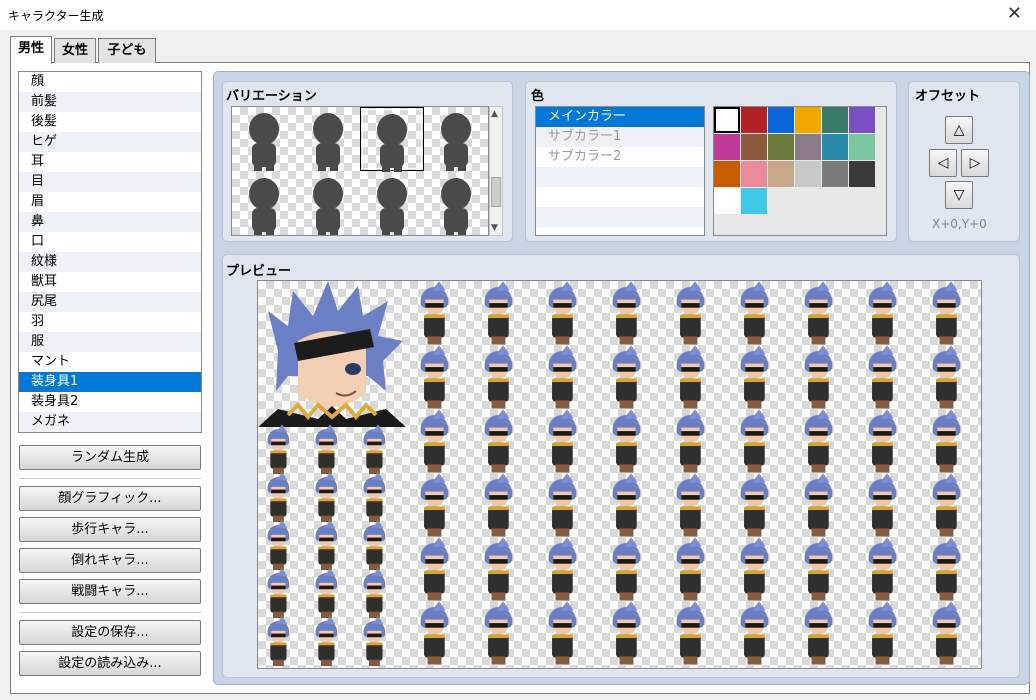  Describe the element at coordinates (975, 163) in the screenshot. I see `offset-right-button: ▷` at that location.